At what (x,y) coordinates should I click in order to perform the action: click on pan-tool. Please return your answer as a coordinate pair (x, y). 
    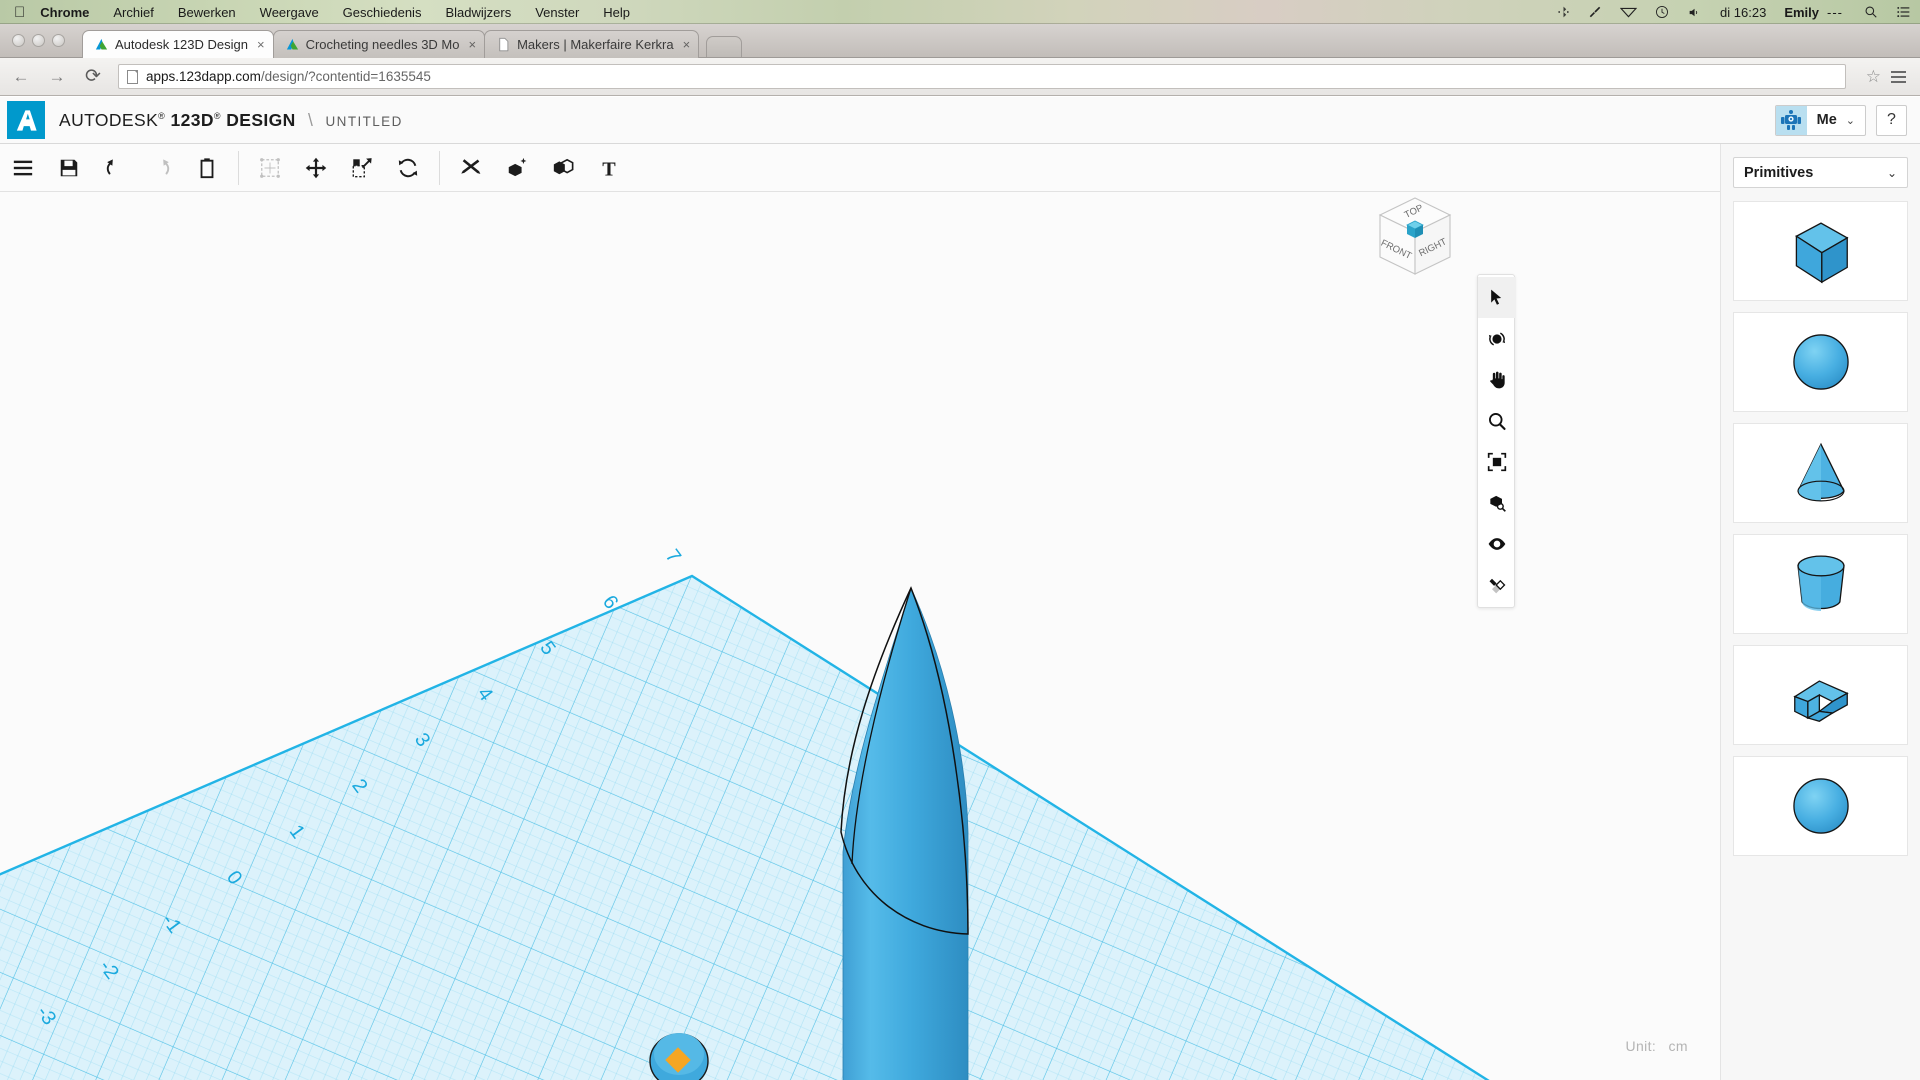
    Looking at the image, I should click on (1497, 379).